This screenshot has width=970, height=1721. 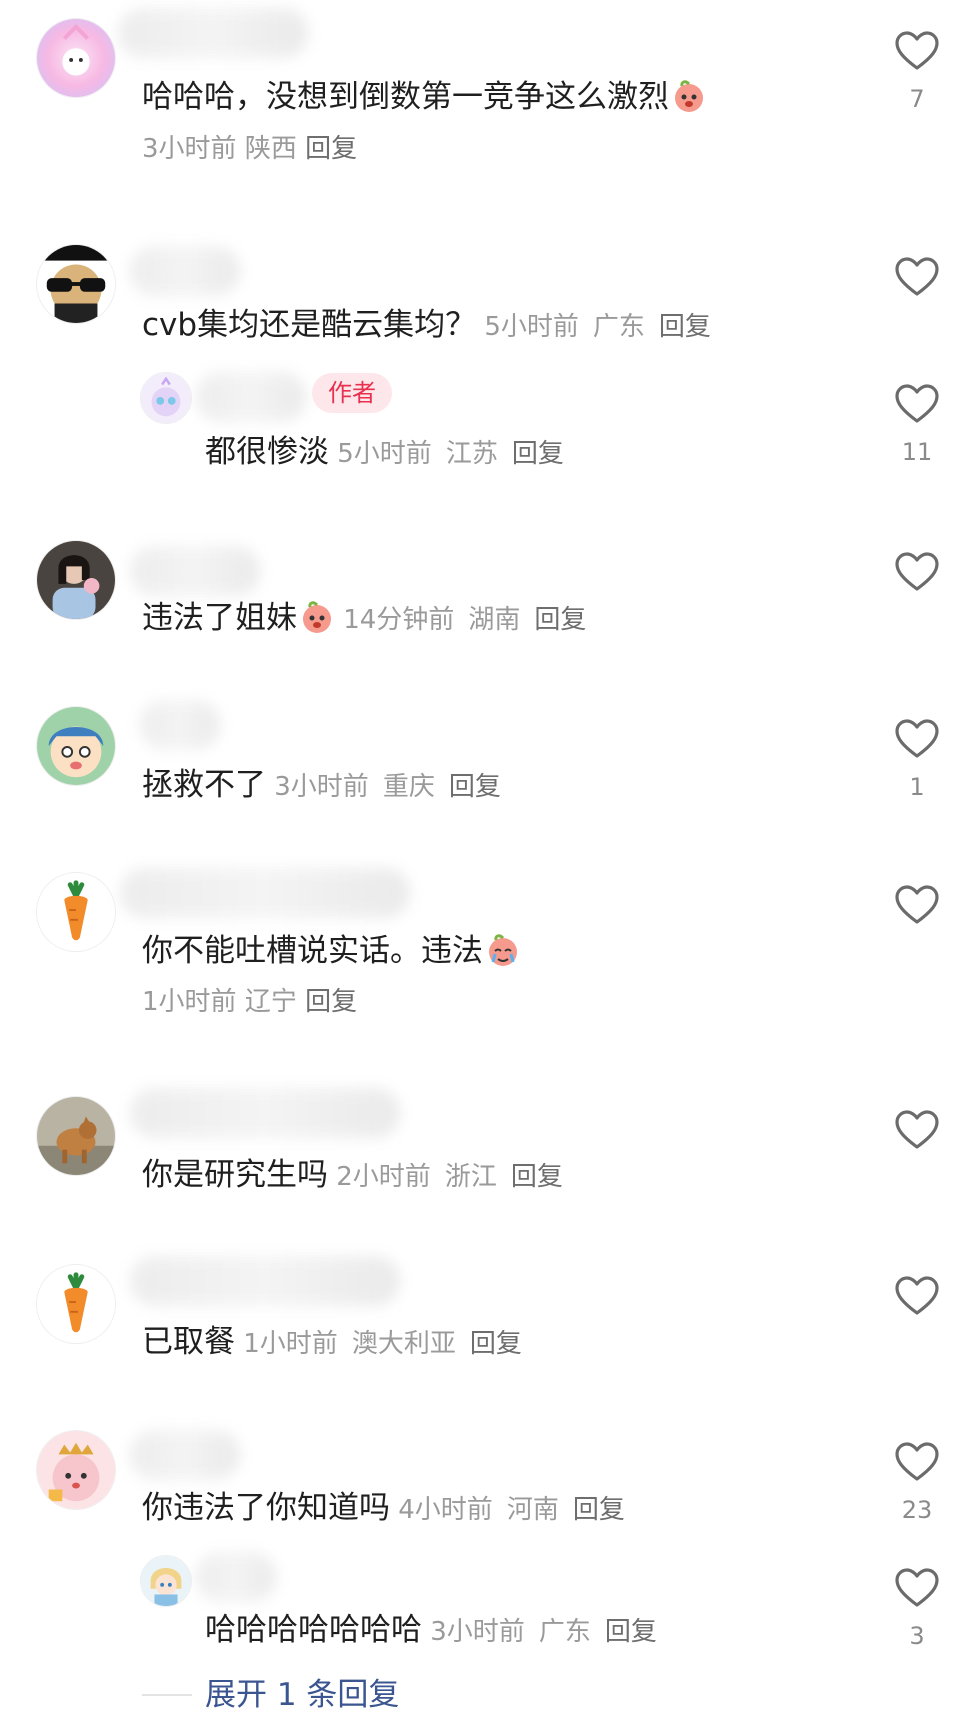 What do you see at coordinates (250, 149) in the screenshot?
I see `comment-meta: 3小时前 陕西 回复` at bounding box center [250, 149].